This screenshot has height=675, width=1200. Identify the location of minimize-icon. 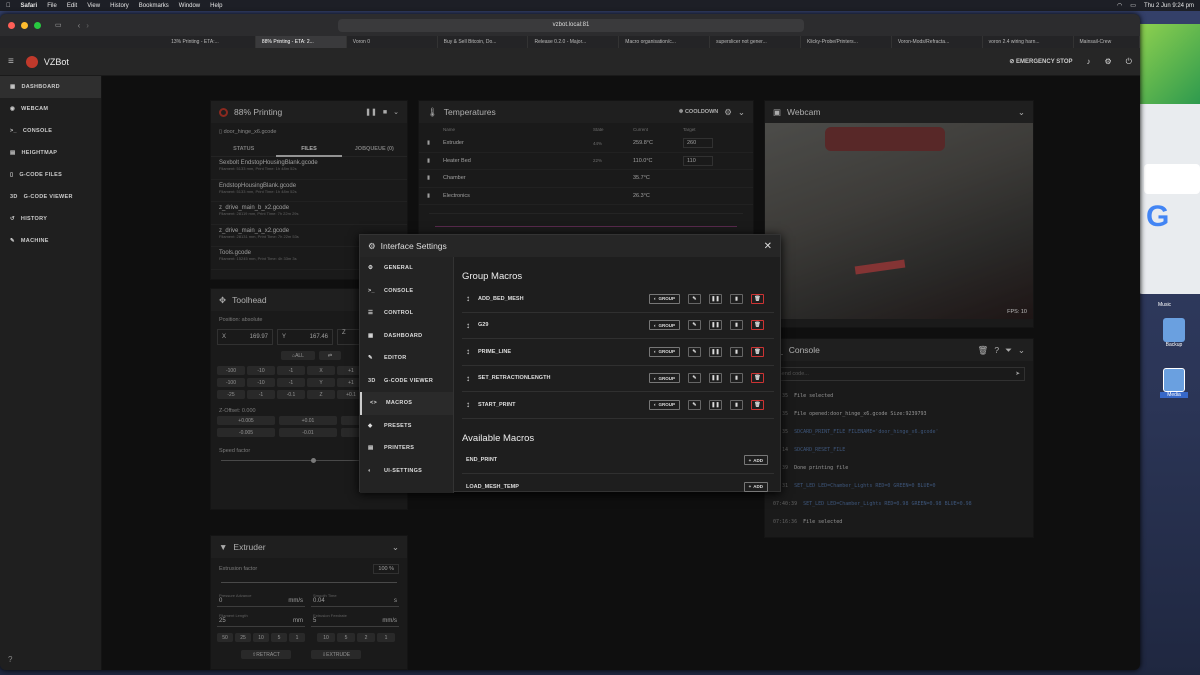
(24, 25).